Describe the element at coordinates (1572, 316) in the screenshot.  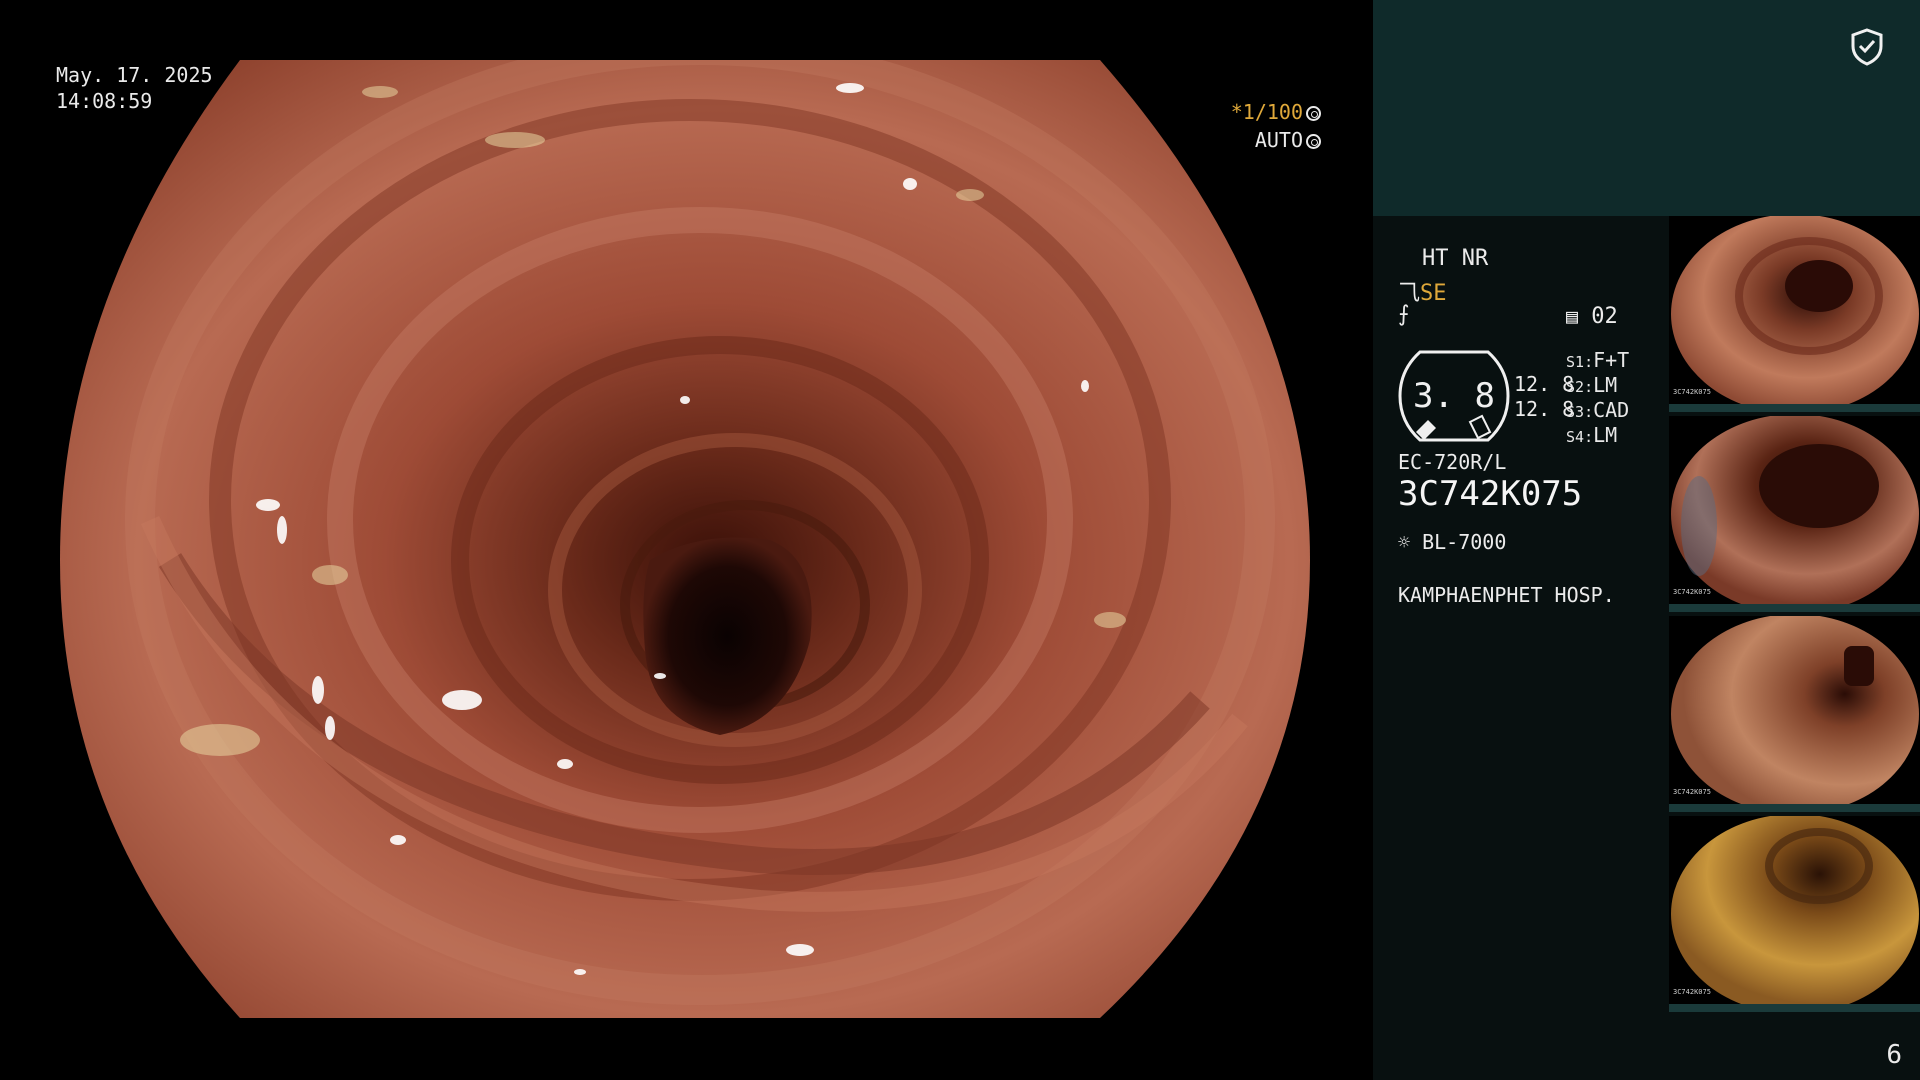
I see `memory-icon: ▤` at that location.